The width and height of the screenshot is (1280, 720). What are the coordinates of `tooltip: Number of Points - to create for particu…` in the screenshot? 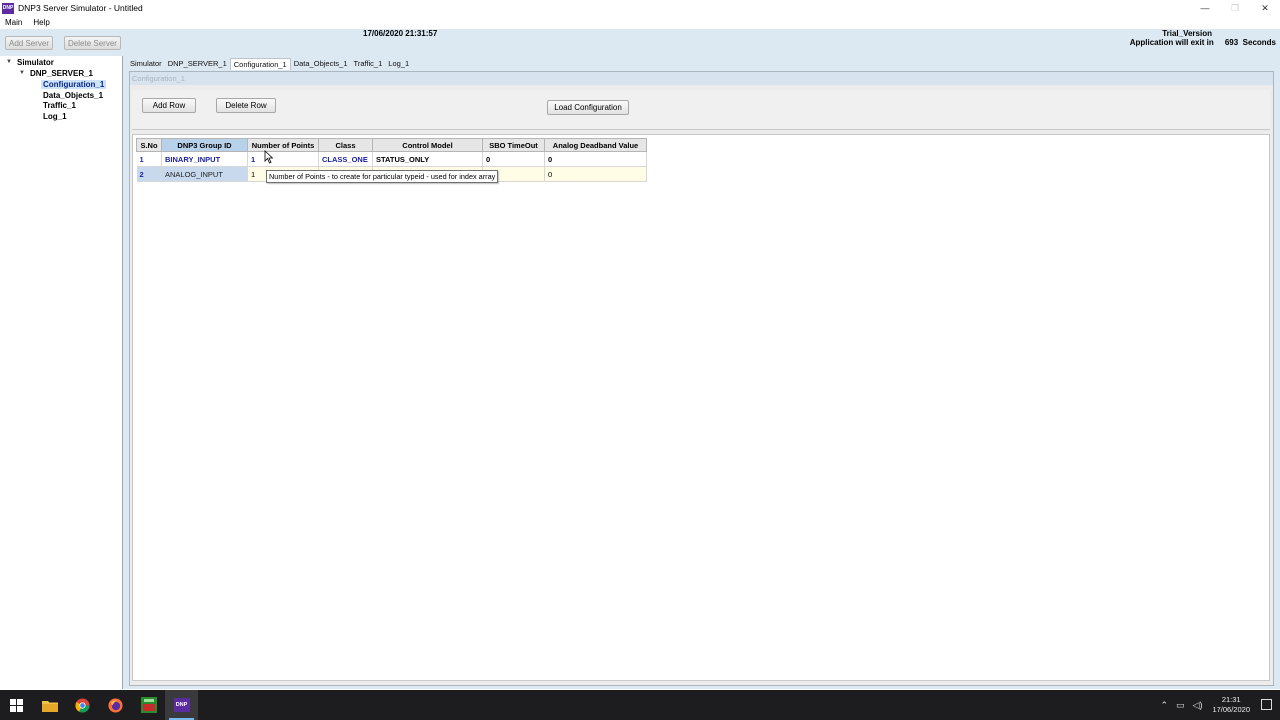 It's located at (382, 176).